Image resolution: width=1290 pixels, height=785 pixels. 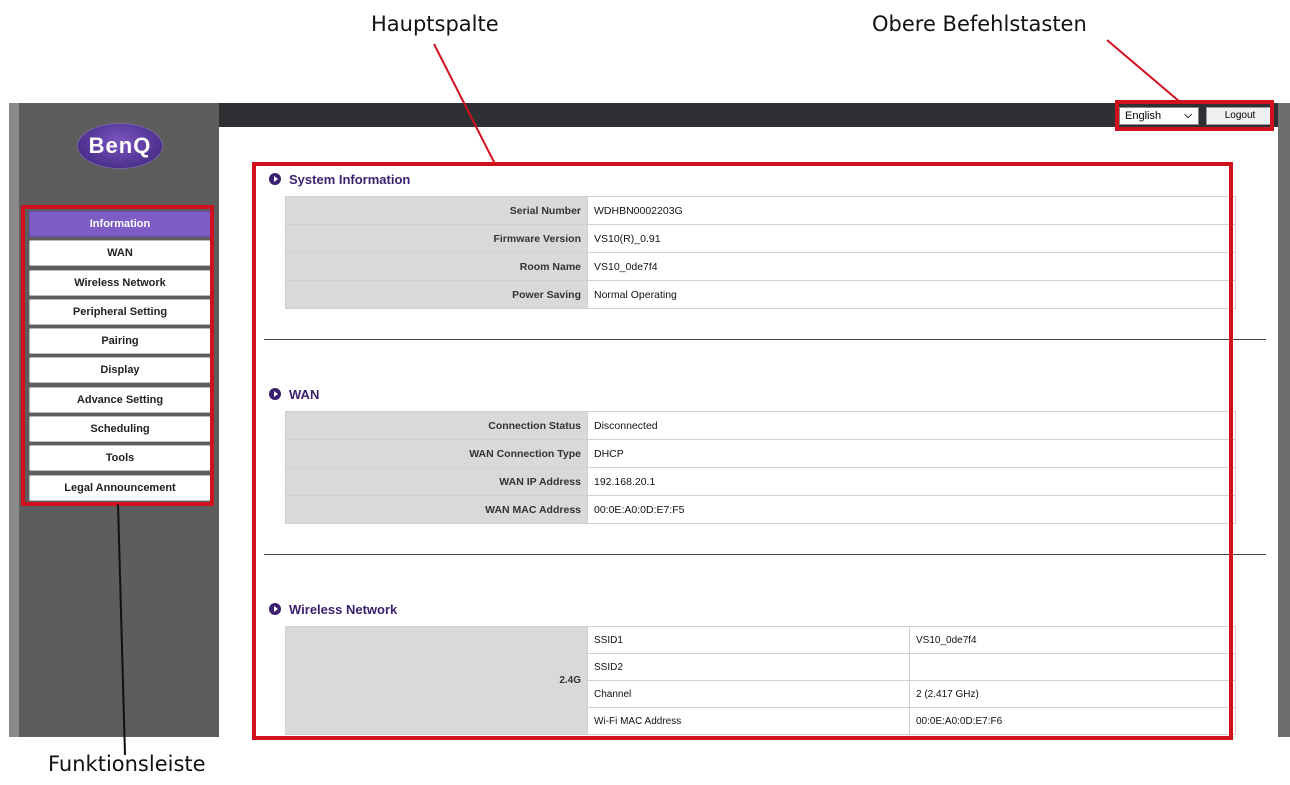 I want to click on table-row: WAN IP Address 192.168.20.1, so click(x=760, y=481).